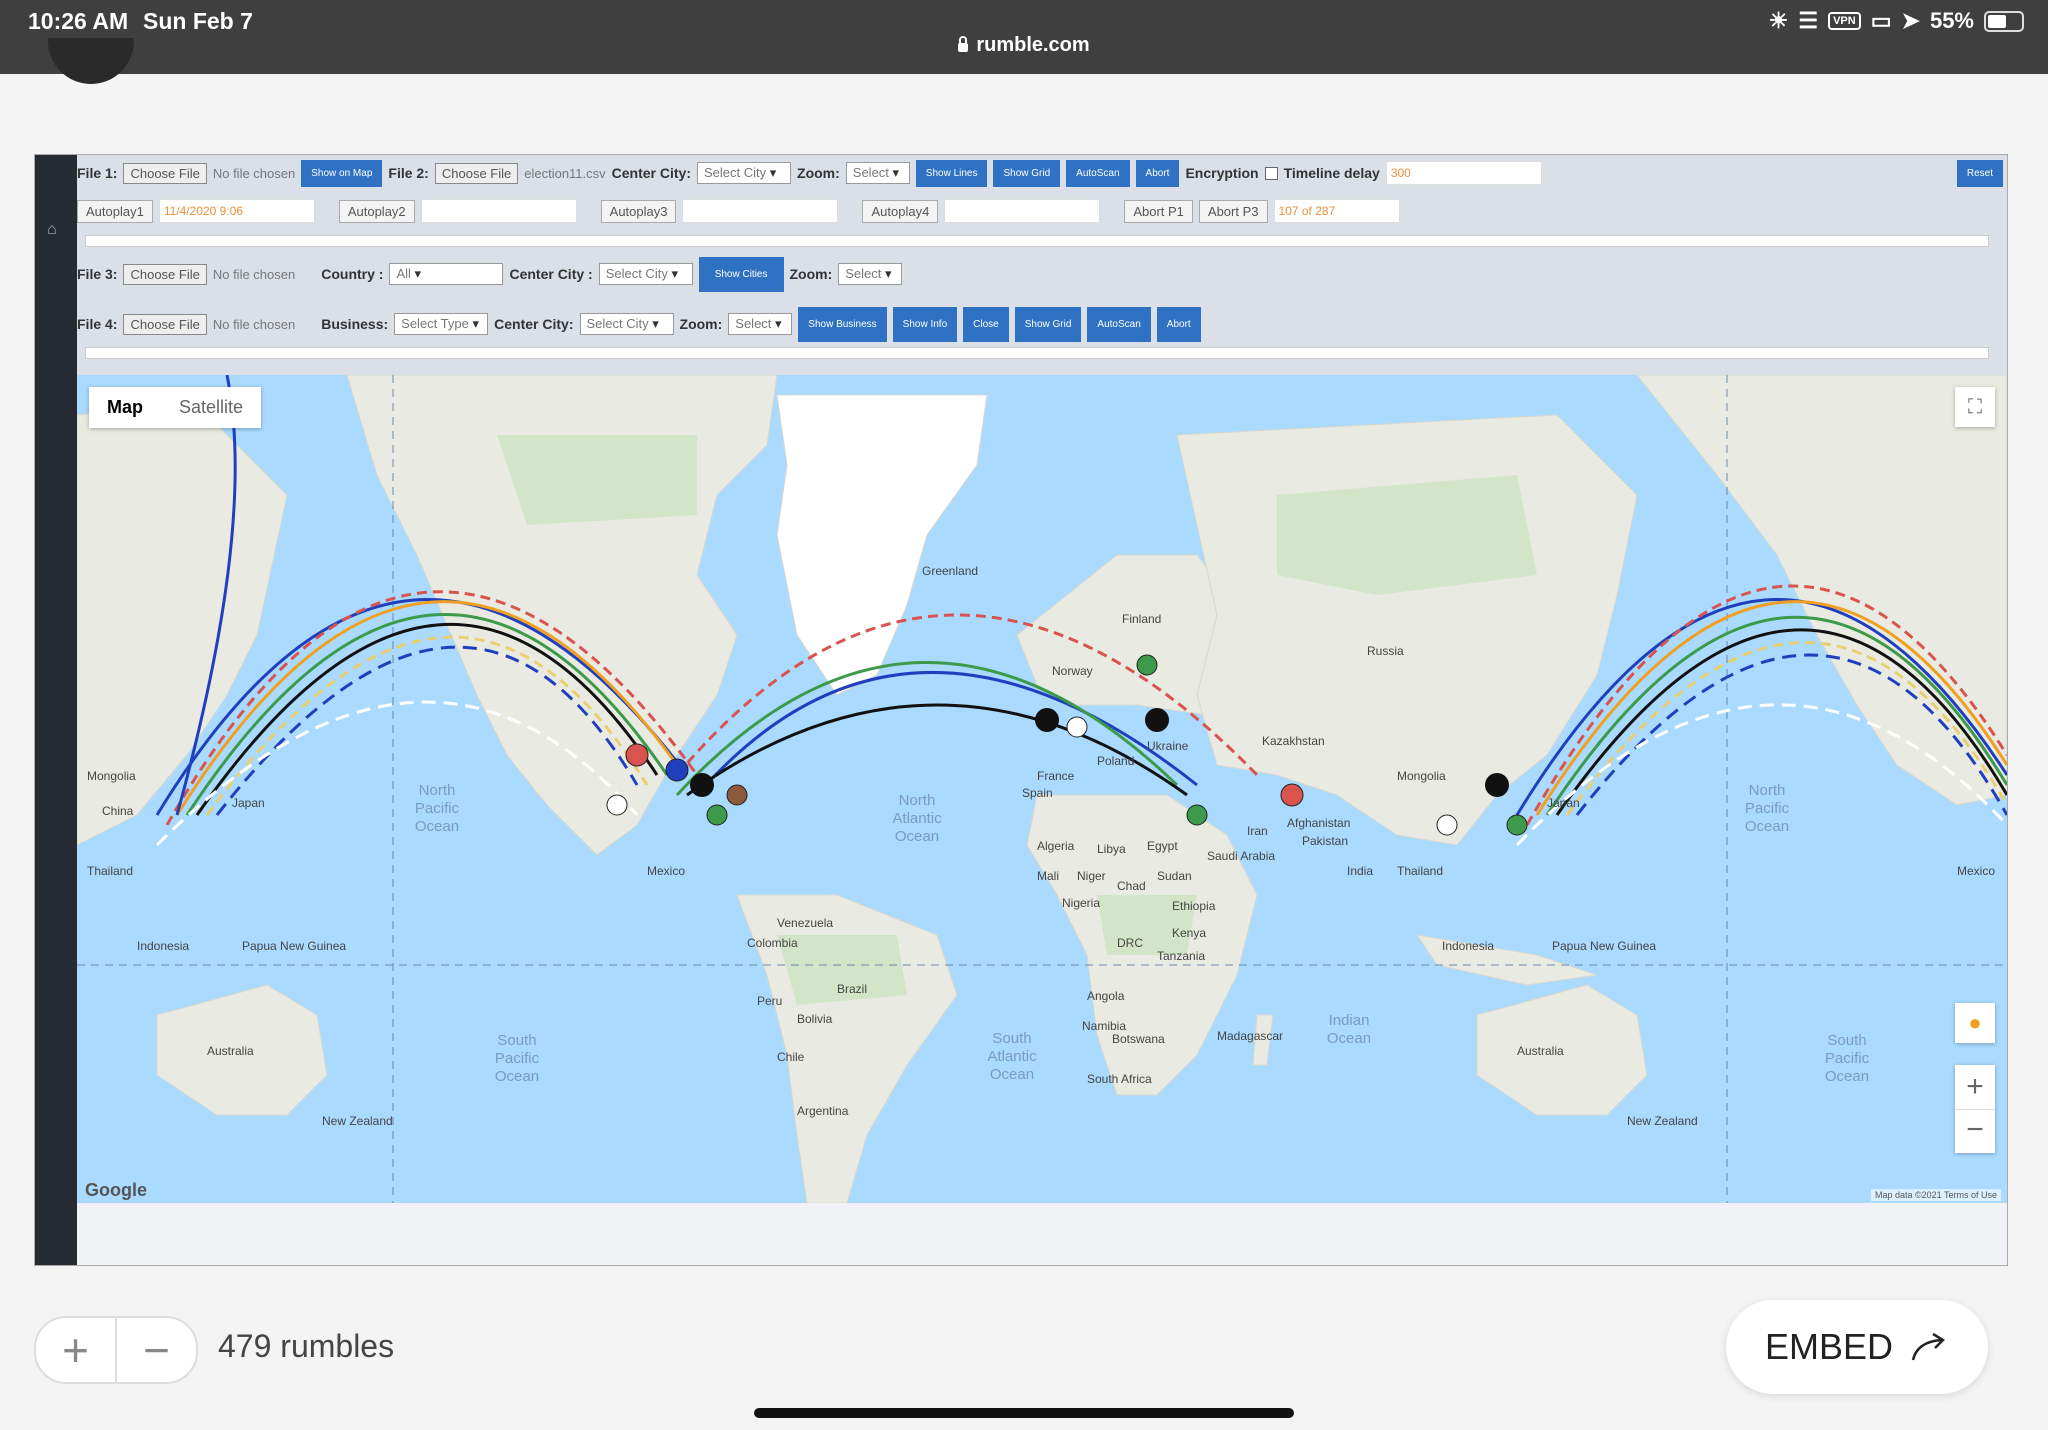 Image resolution: width=2048 pixels, height=1430 pixels. Describe the element at coordinates (617, 805) in the screenshot. I see `pin-white` at that location.